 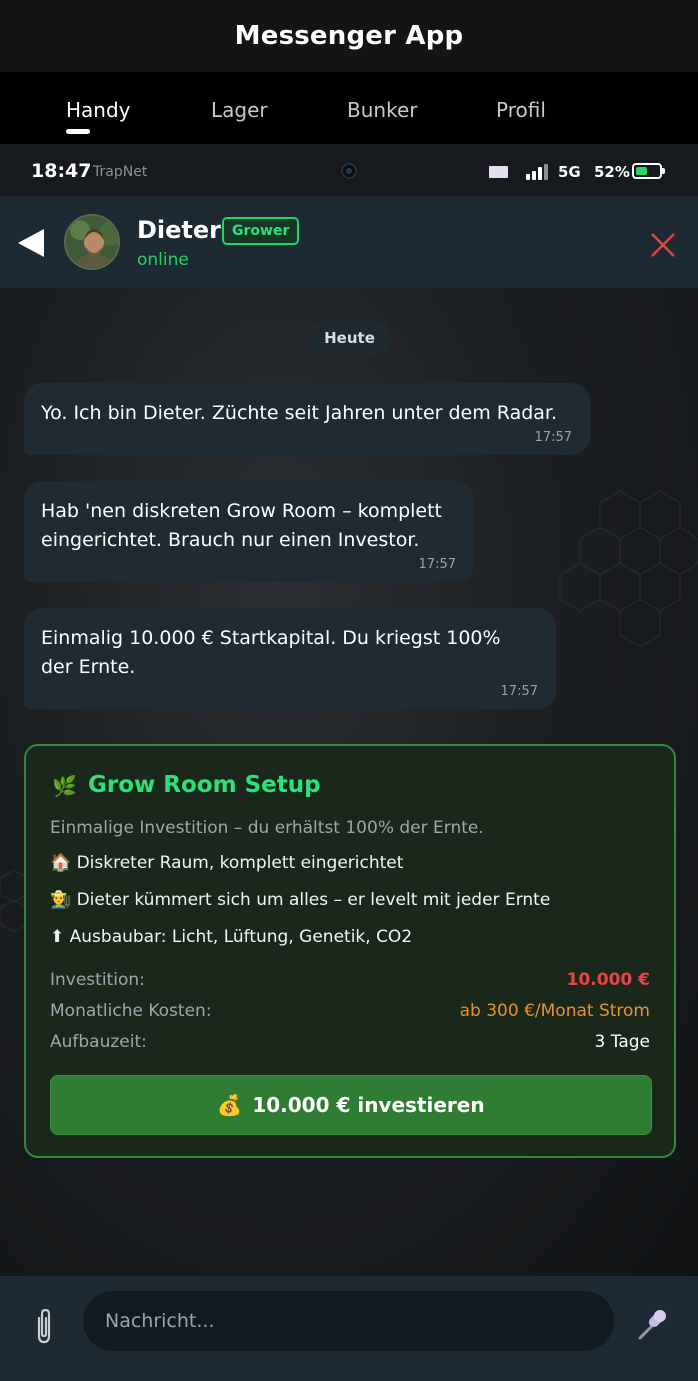 What do you see at coordinates (498, 172) in the screenshot?
I see `mail-notification-icon` at bounding box center [498, 172].